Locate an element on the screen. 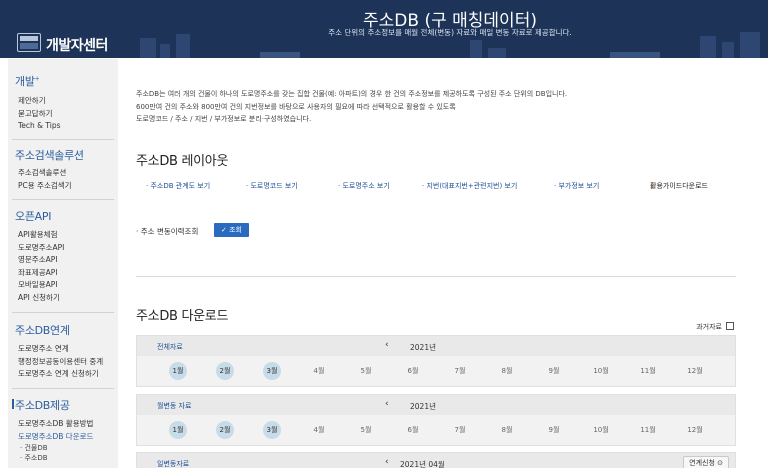  guide-download-label: 활용가이드다운로드 is located at coordinates (679, 186).